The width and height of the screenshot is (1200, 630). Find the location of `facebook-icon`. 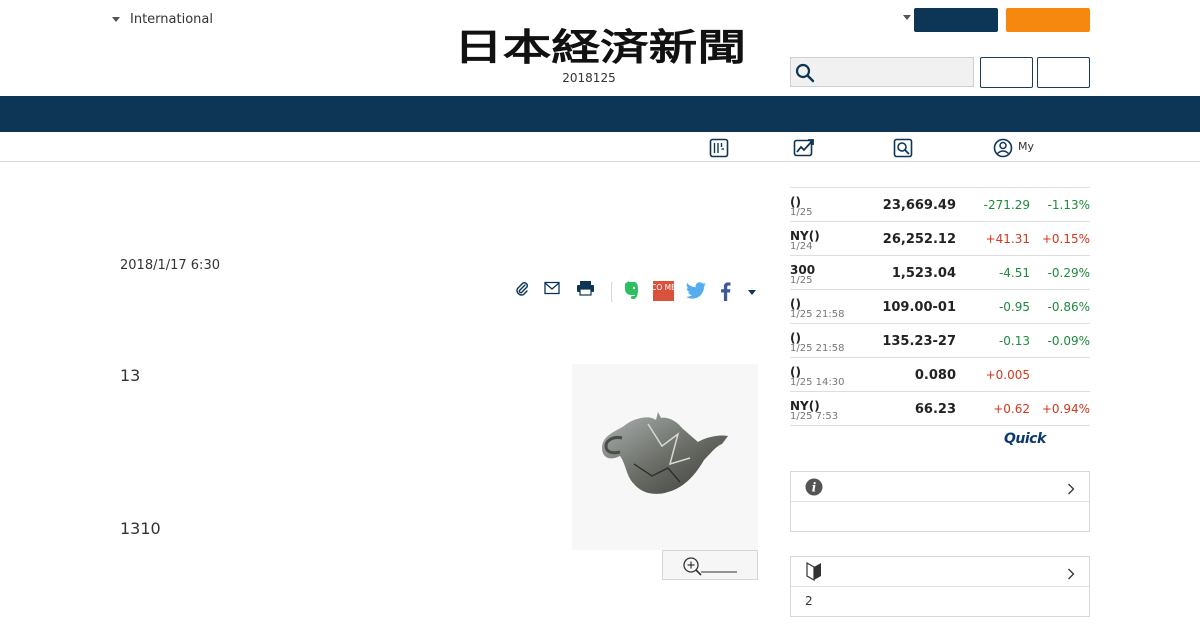

facebook-icon is located at coordinates (725, 293).